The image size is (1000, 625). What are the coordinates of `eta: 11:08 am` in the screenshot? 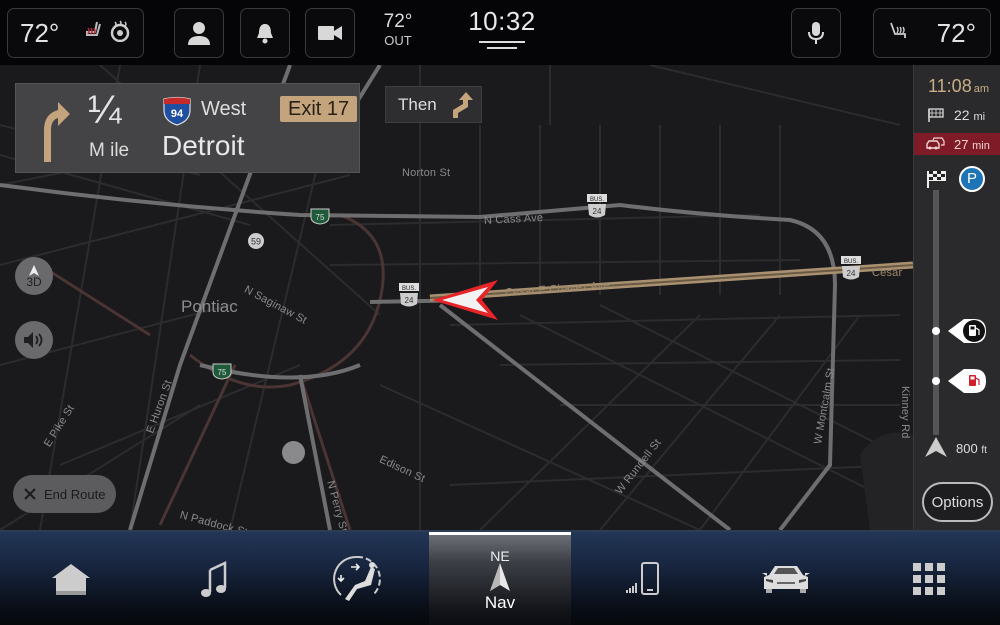 It's located at (958, 86).